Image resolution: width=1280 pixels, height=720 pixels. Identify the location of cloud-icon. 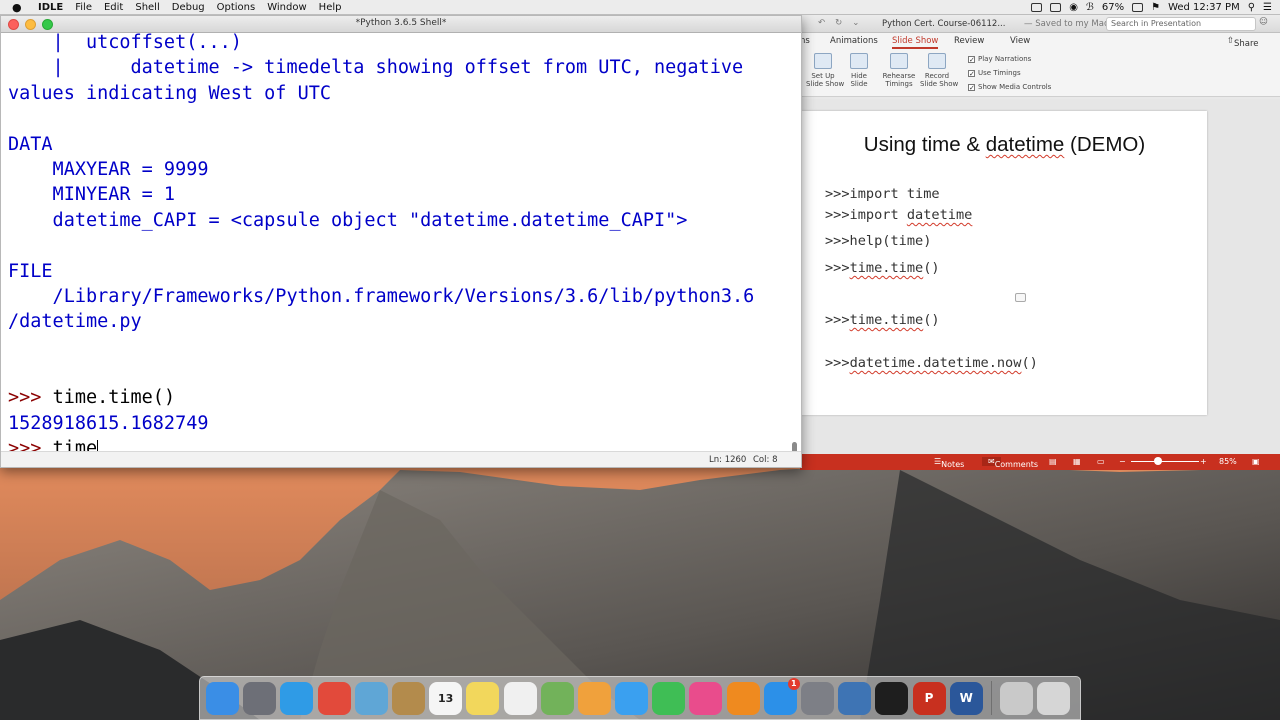
(1037, 7).